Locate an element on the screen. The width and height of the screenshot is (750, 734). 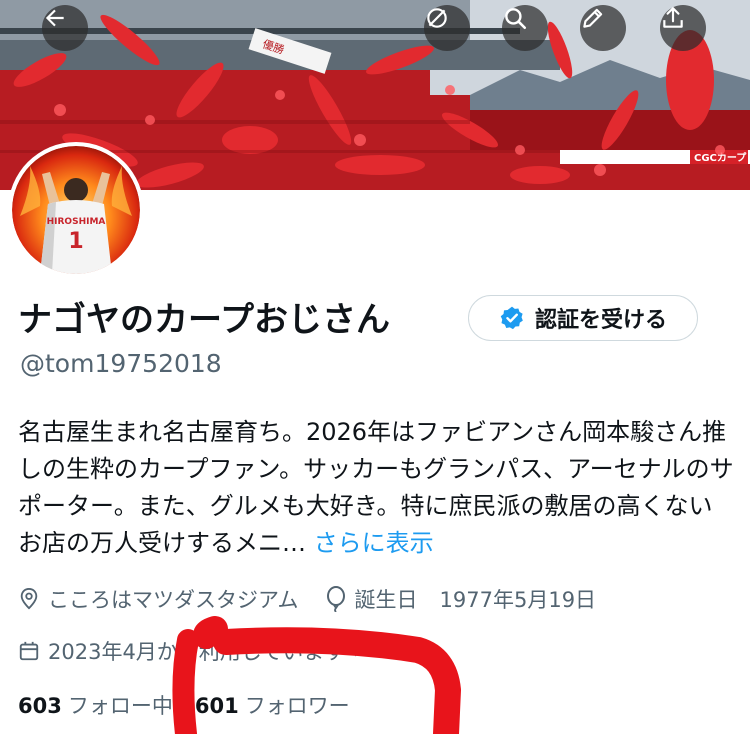
location-pin-icon is located at coordinates (29, 599).